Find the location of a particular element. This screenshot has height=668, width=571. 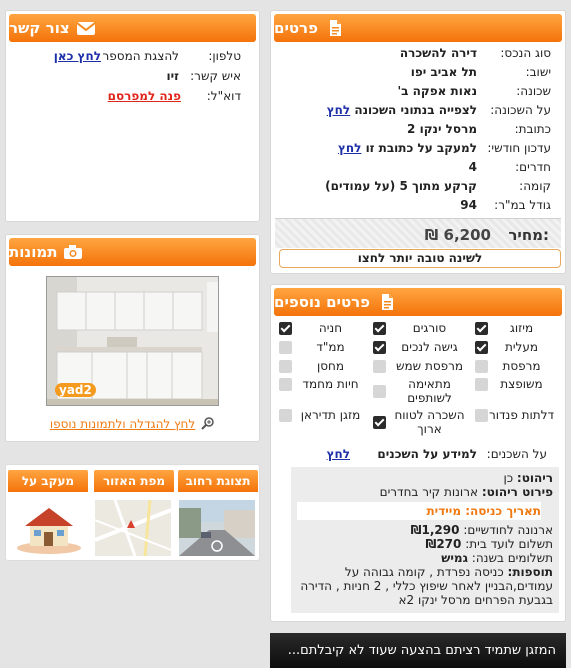

payments-line: תשלומים בשנה: גמיש is located at coordinates (497, 558).